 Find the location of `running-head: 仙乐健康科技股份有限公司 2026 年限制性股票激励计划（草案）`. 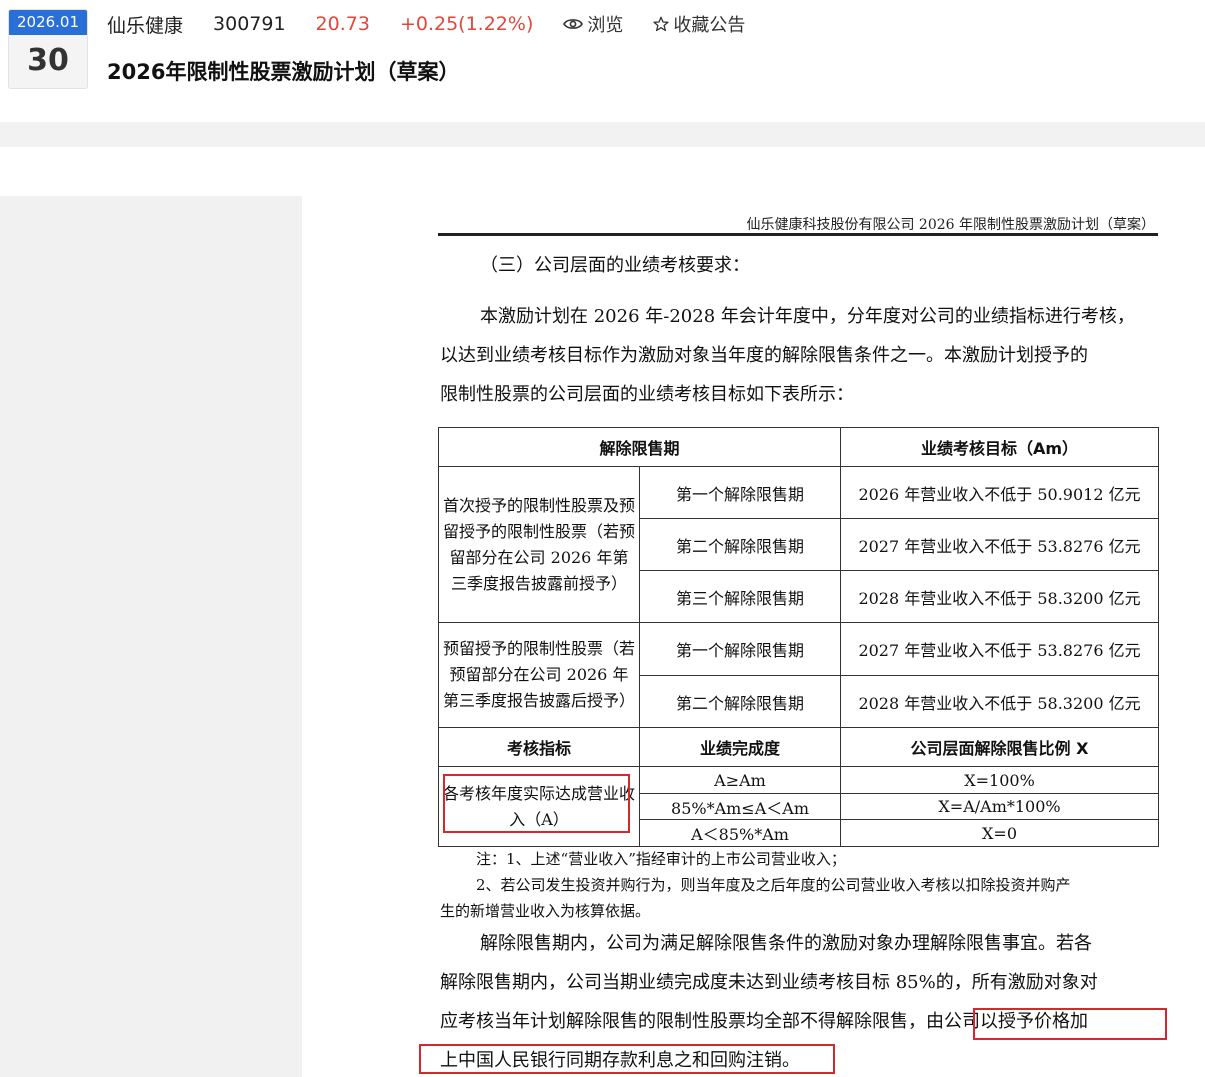

running-head: 仙乐健康科技股份有限公司 2026 年限制性股票激励计划（草案） is located at coordinates (950, 225).